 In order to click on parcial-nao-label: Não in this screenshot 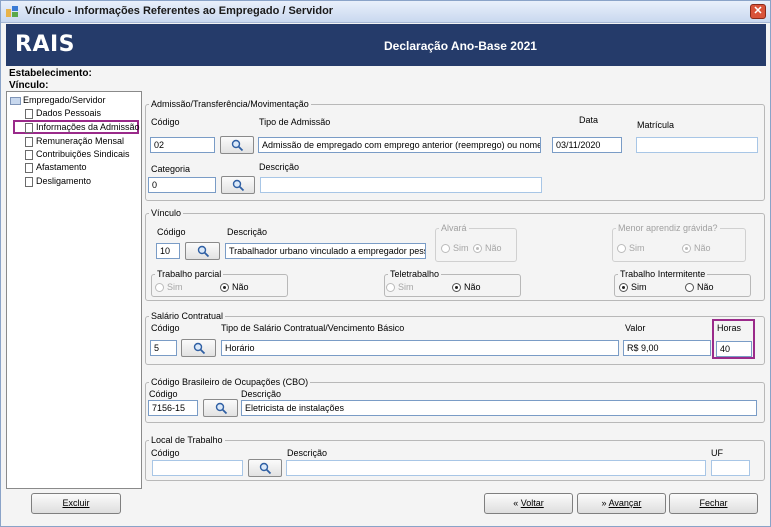, I will do `click(240, 287)`.